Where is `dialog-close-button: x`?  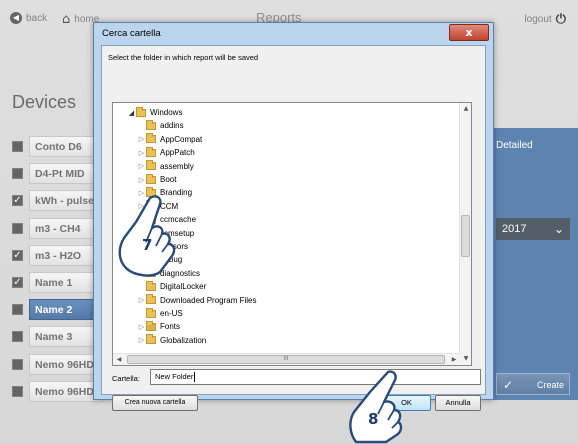 dialog-close-button: x is located at coordinates (469, 32).